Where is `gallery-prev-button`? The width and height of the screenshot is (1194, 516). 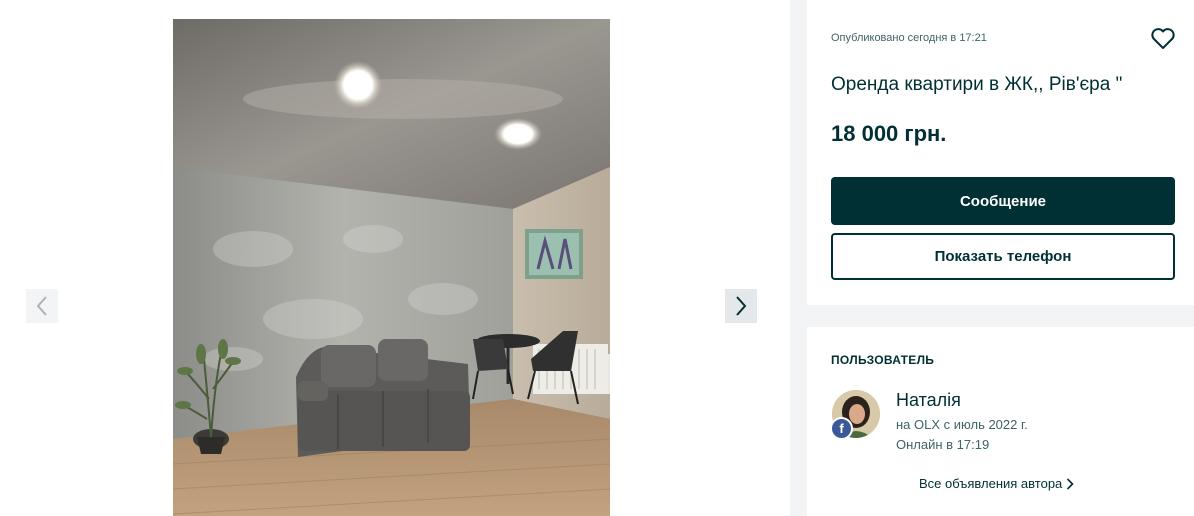 gallery-prev-button is located at coordinates (42, 306).